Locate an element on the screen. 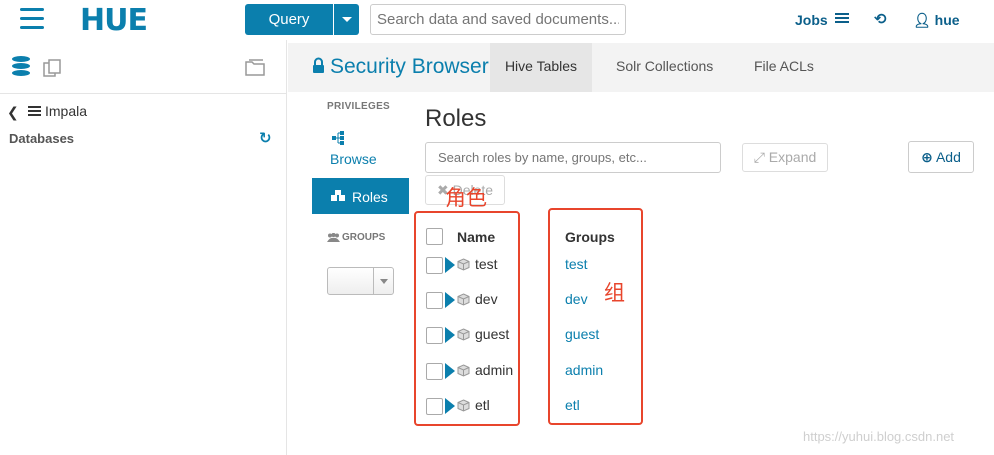 This screenshot has height=455, width=994. query-button: Query is located at coordinates (289, 19).